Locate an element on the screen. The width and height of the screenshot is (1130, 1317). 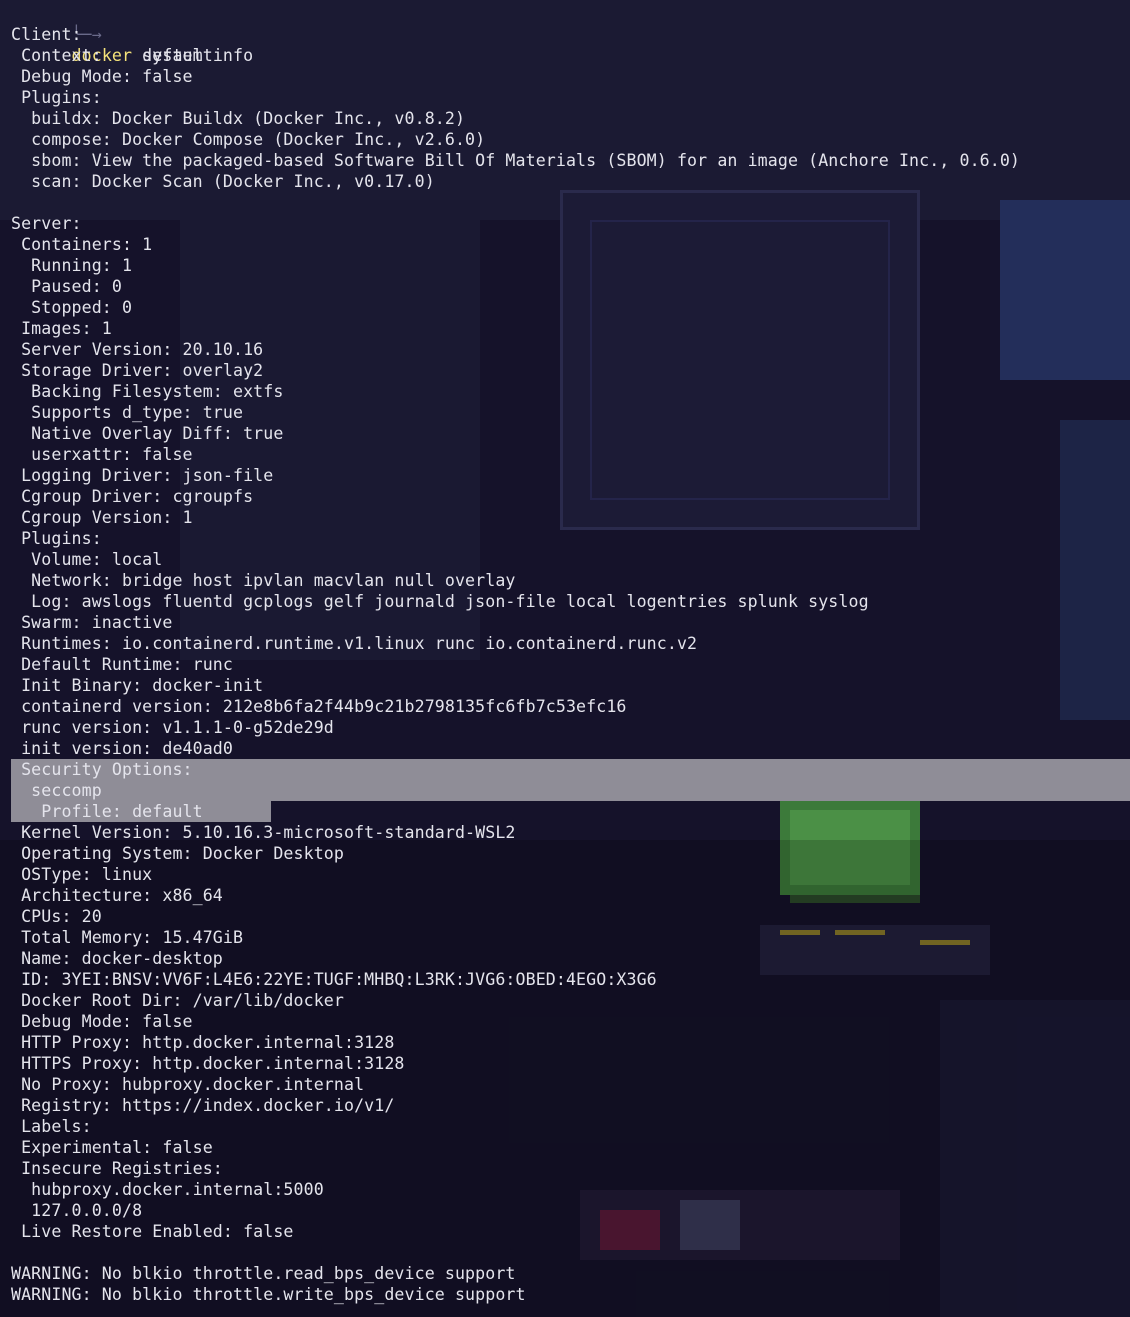
output-line: Server Version: 20.10.16 is located at coordinates (137, 349).